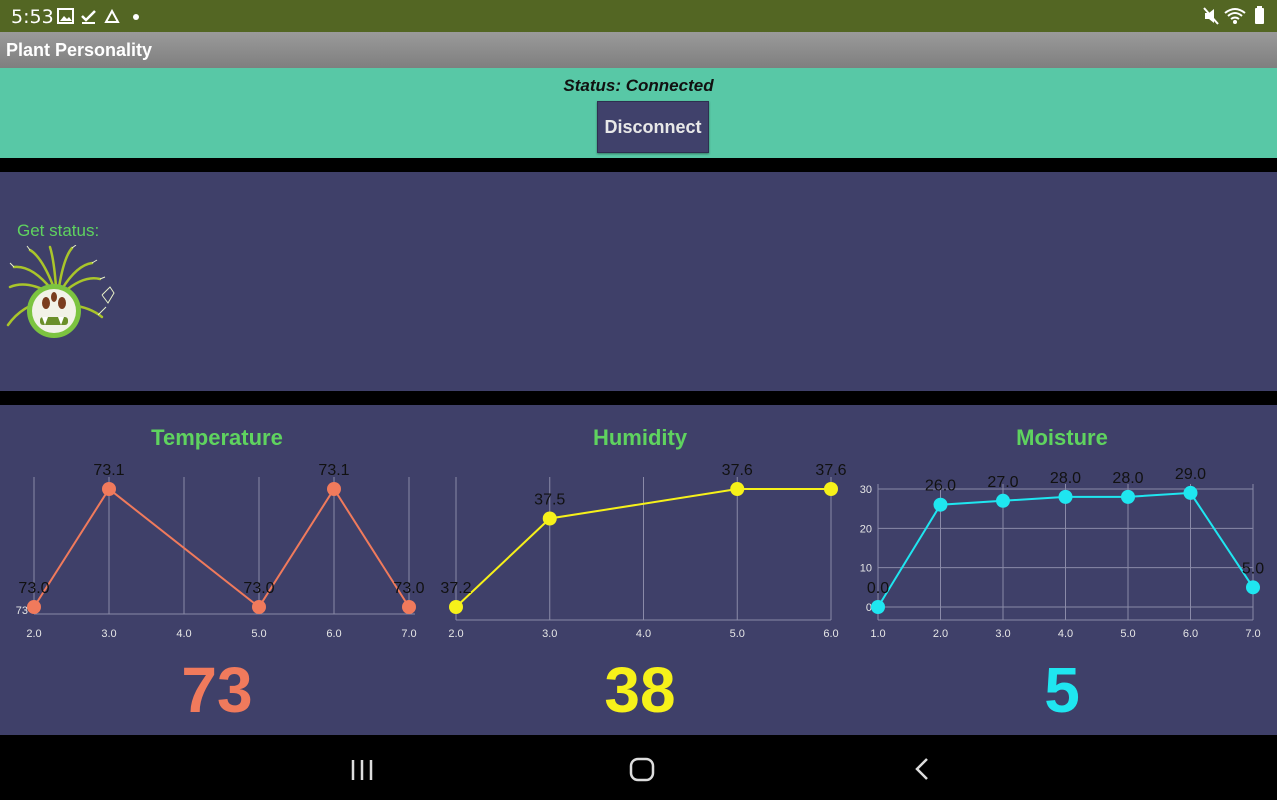  Describe the element at coordinates (362, 769) in the screenshot. I see `recents-icon` at that location.